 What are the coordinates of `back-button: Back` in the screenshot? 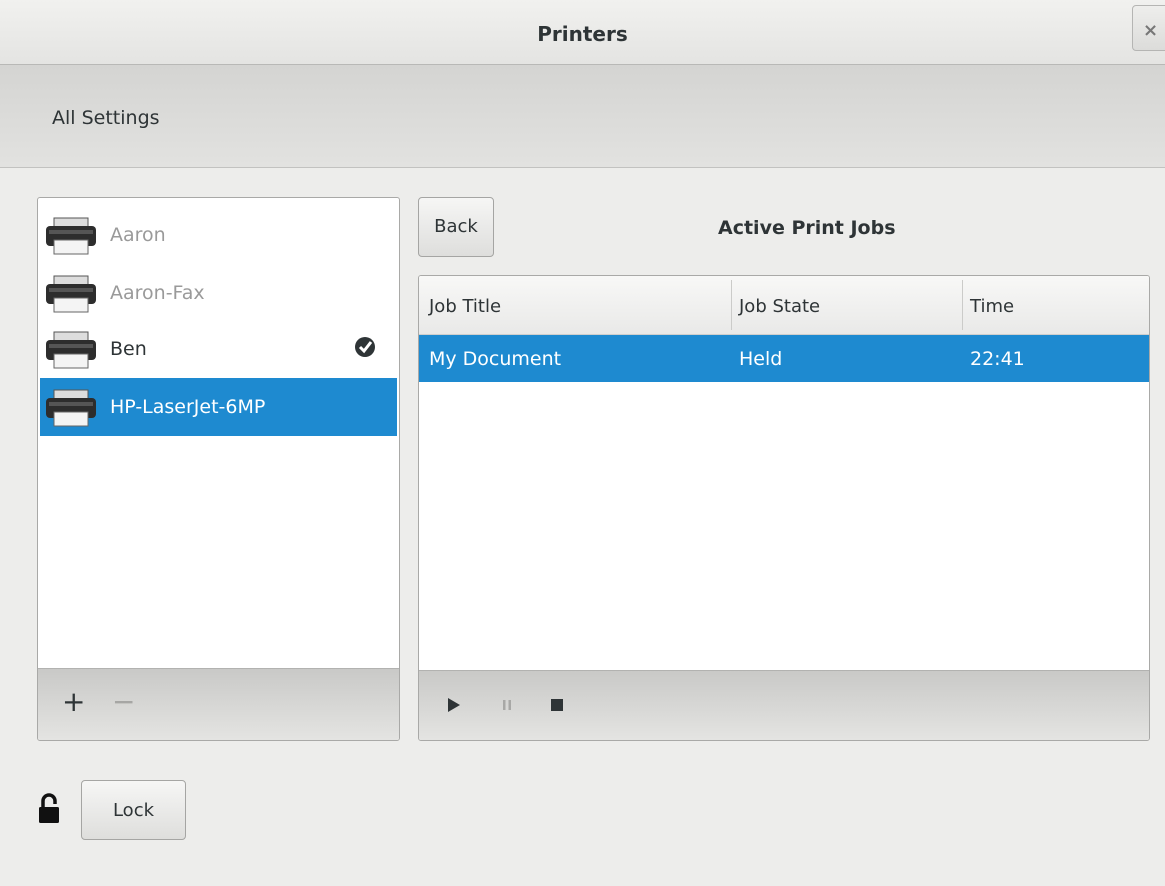 It's located at (456, 227).